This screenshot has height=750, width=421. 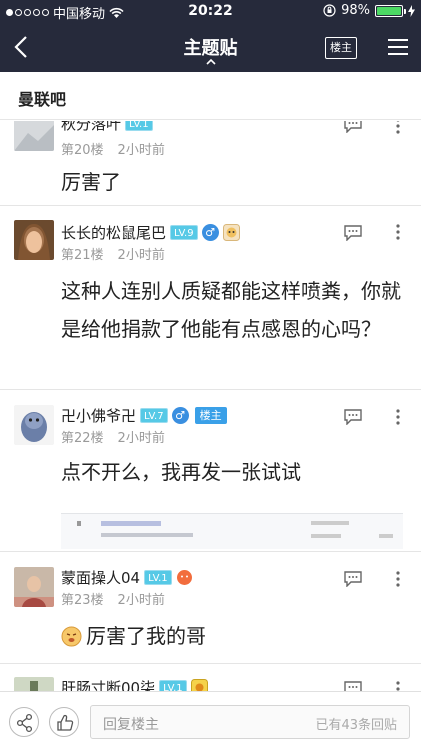 What do you see at coordinates (341, 48) in the screenshot?
I see `only-owner-button: 楼主` at bounding box center [341, 48].